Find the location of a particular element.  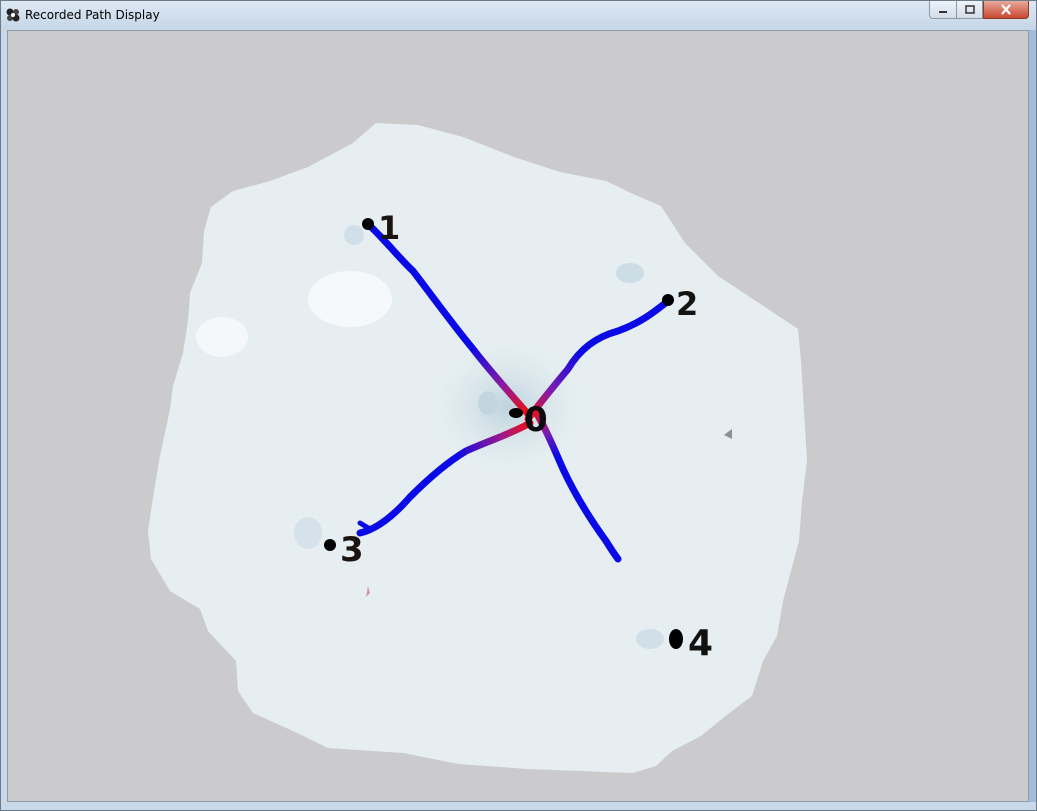

window-title: Recorded Path Display is located at coordinates (92, 15).